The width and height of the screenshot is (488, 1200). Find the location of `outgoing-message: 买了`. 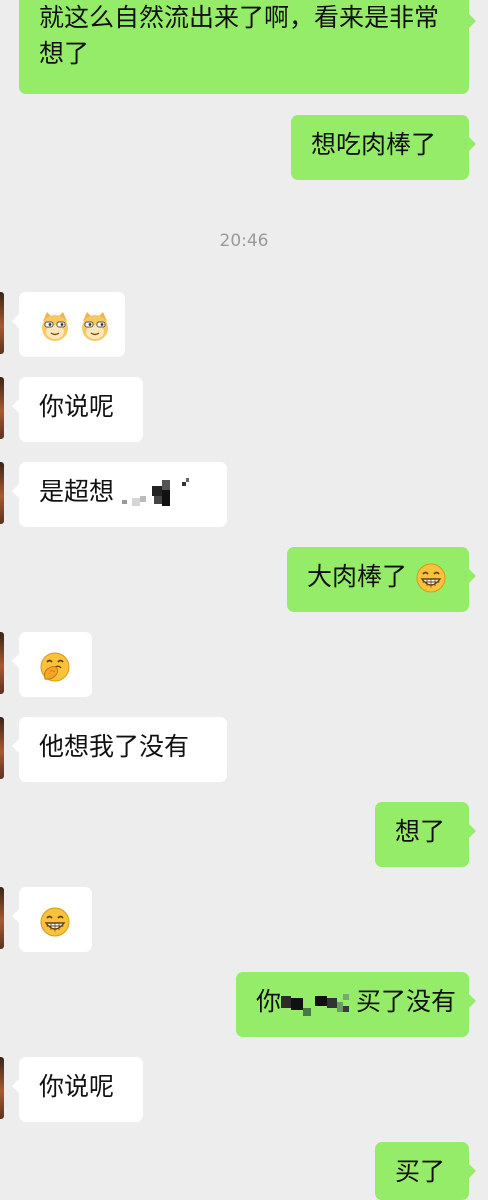

outgoing-message: 买了 is located at coordinates (425, 1171).